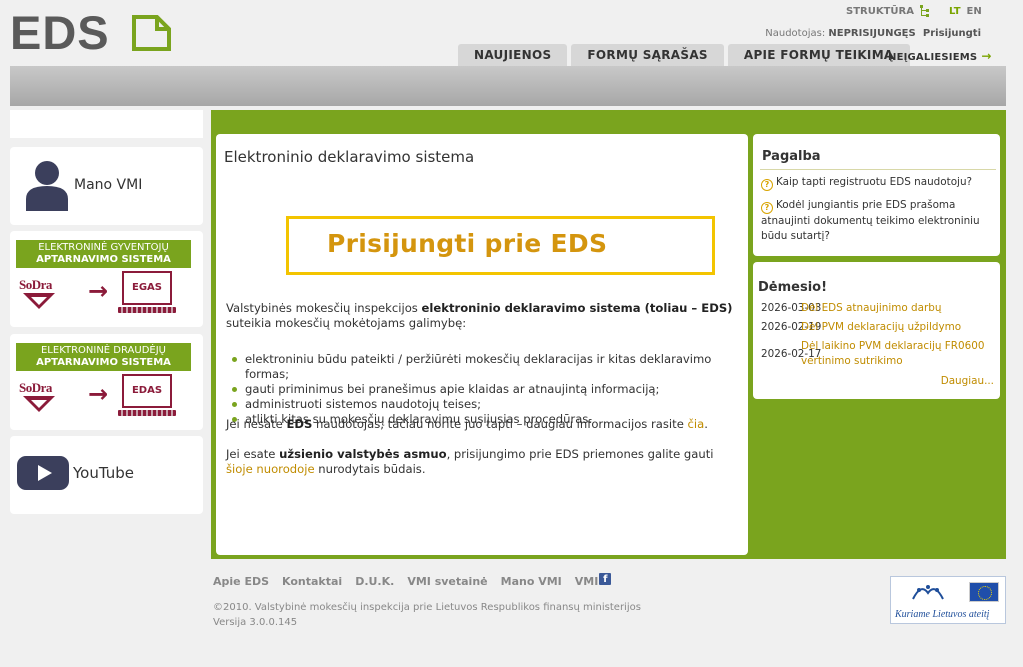 This screenshot has width=1023, height=667. I want to click on sitemap-icon, so click(924, 11).